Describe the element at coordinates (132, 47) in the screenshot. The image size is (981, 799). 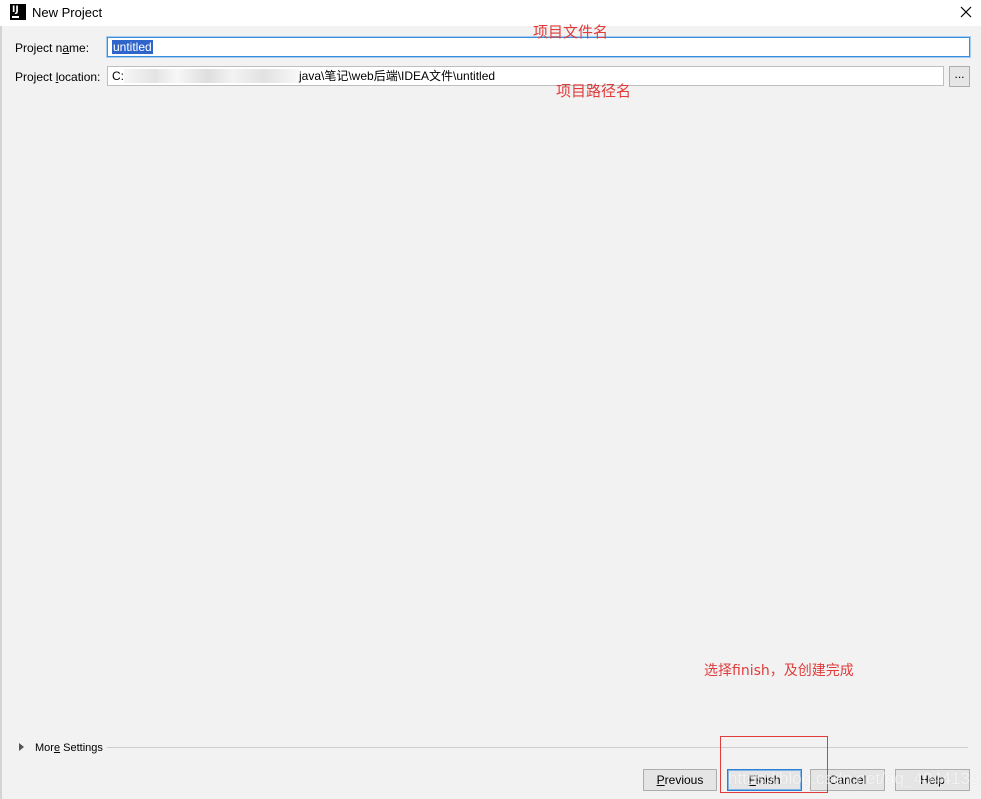
I see `project-name-value: untitled` at that location.